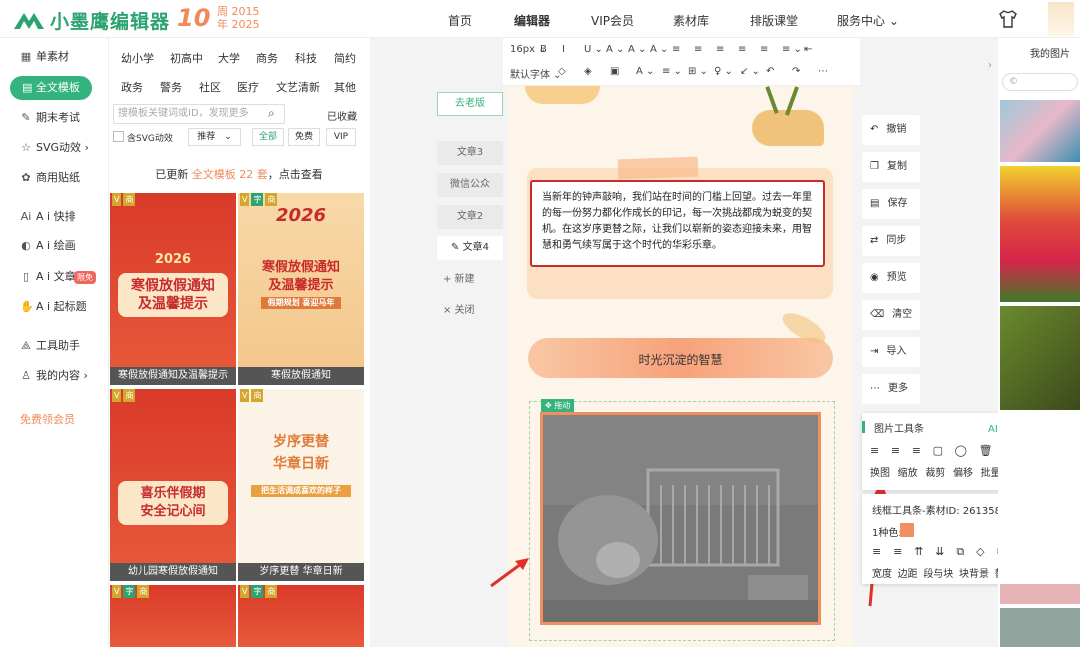 The image size is (1080, 647). What do you see at coordinates (938, 572) in the screenshot?
I see `frame-tool-label: 段与块` at bounding box center [938, 572].